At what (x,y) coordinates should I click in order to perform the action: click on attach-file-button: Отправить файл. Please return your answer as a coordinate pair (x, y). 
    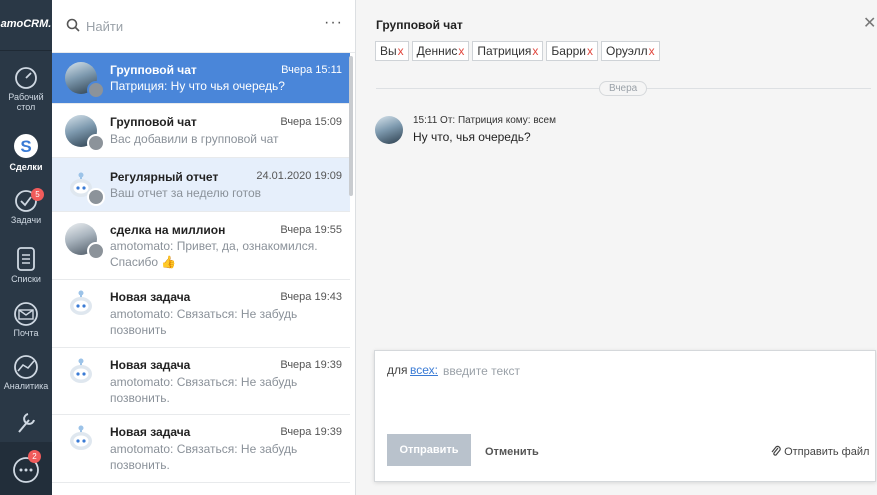
    Looking at the image, I should click on (820, 451).